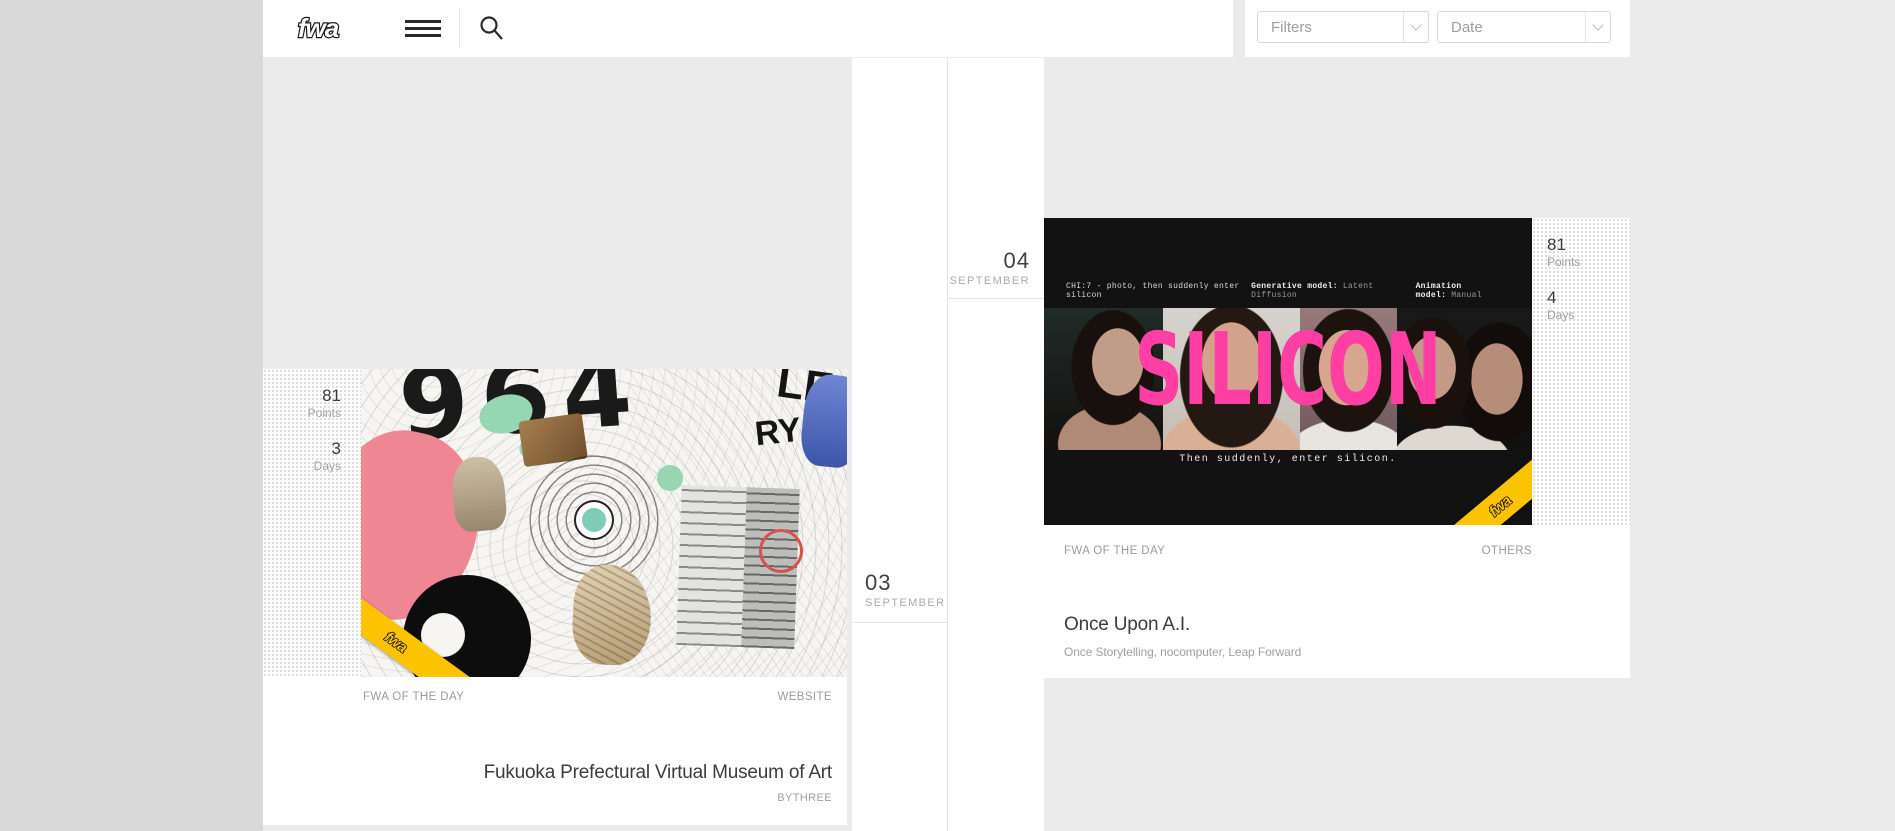 The image size is (1895, 831). Describe the element at coordinates (878, 582) in the screenshot. I see `date-day: 03` at that location.